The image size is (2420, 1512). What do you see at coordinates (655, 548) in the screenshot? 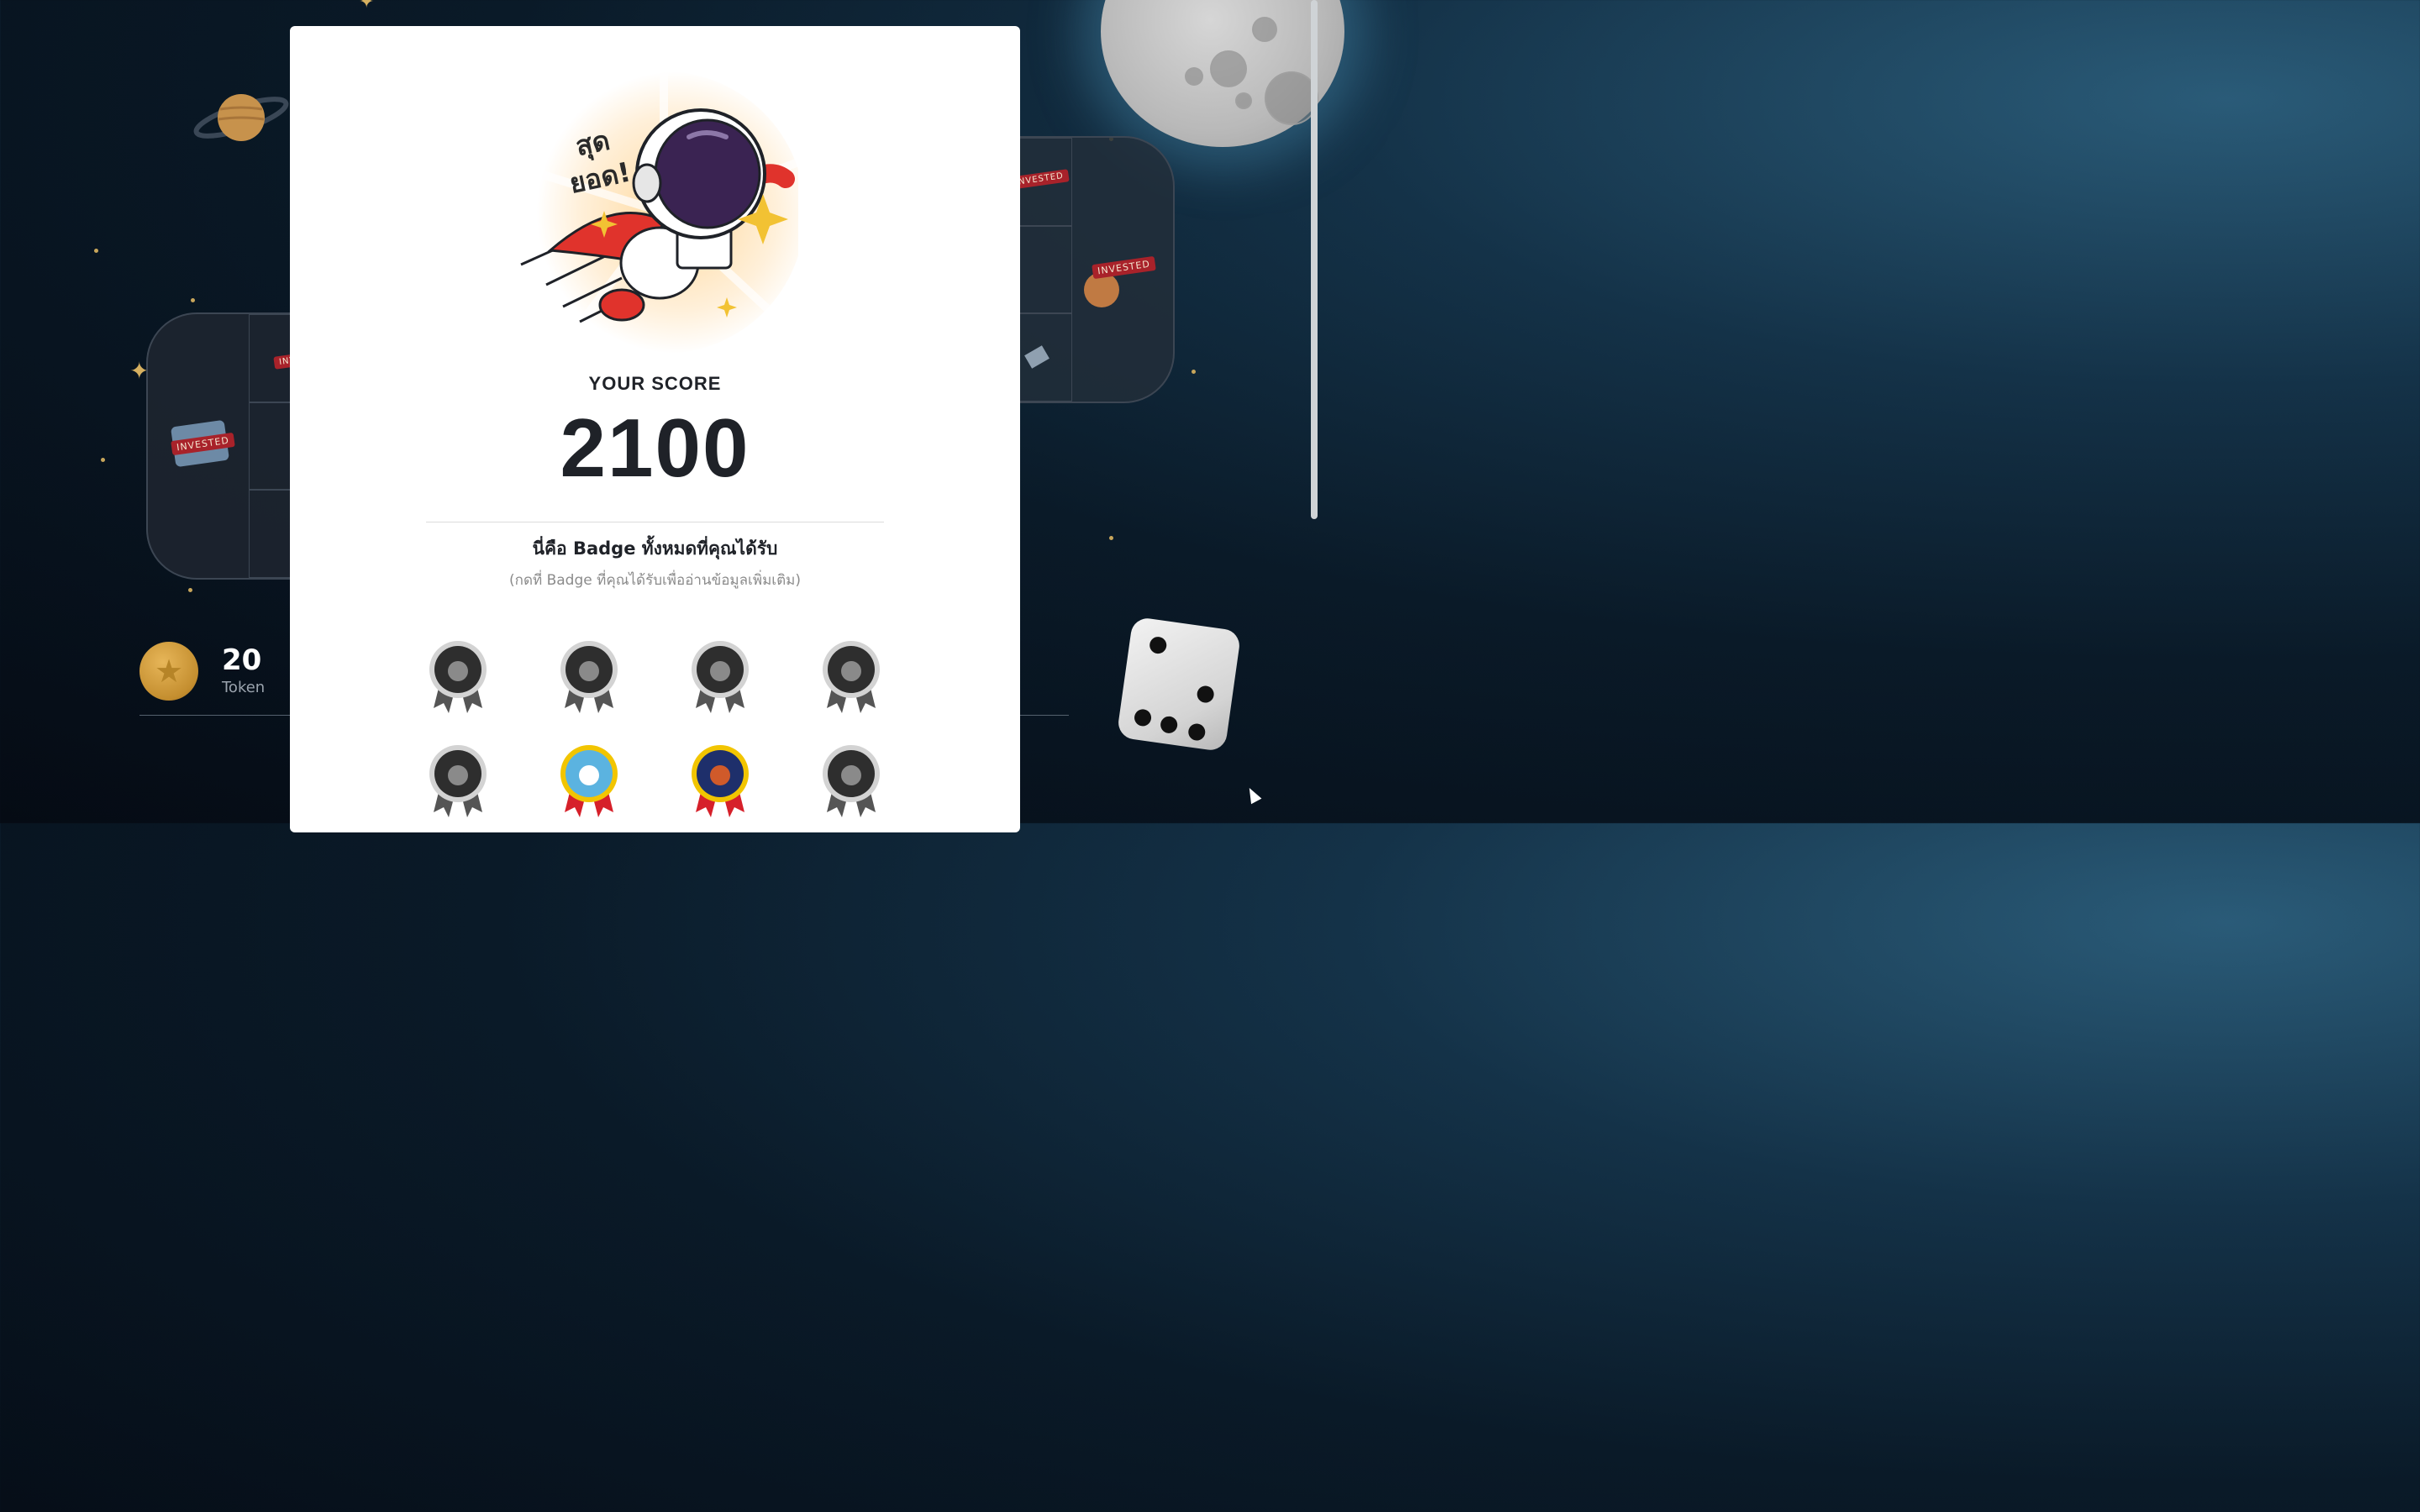
I see `badges-title: นี่คือ Badge ทั้งหมดที่คุณได้รับ` at bounding box center [655, 548].